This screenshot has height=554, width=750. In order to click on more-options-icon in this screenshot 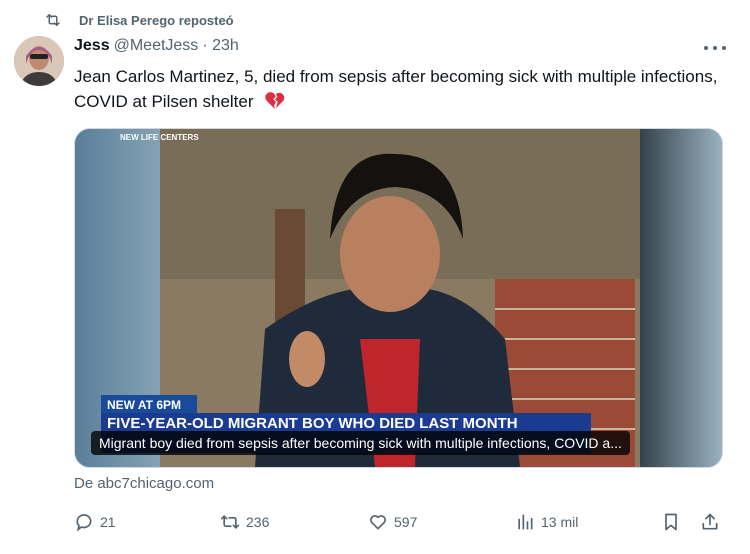, I will do `click(715, 48)`.